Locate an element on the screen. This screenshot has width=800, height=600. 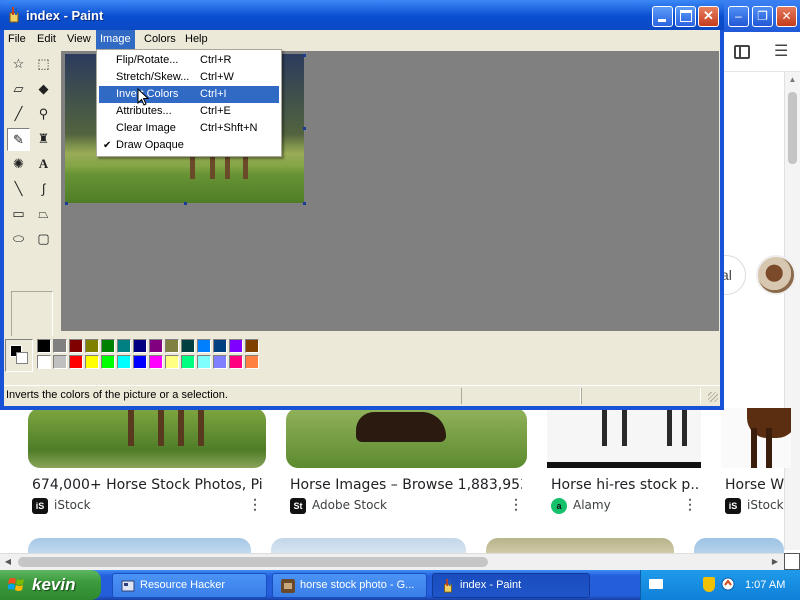
browser-close-button: ✕ is located at coordinates (786, 16).